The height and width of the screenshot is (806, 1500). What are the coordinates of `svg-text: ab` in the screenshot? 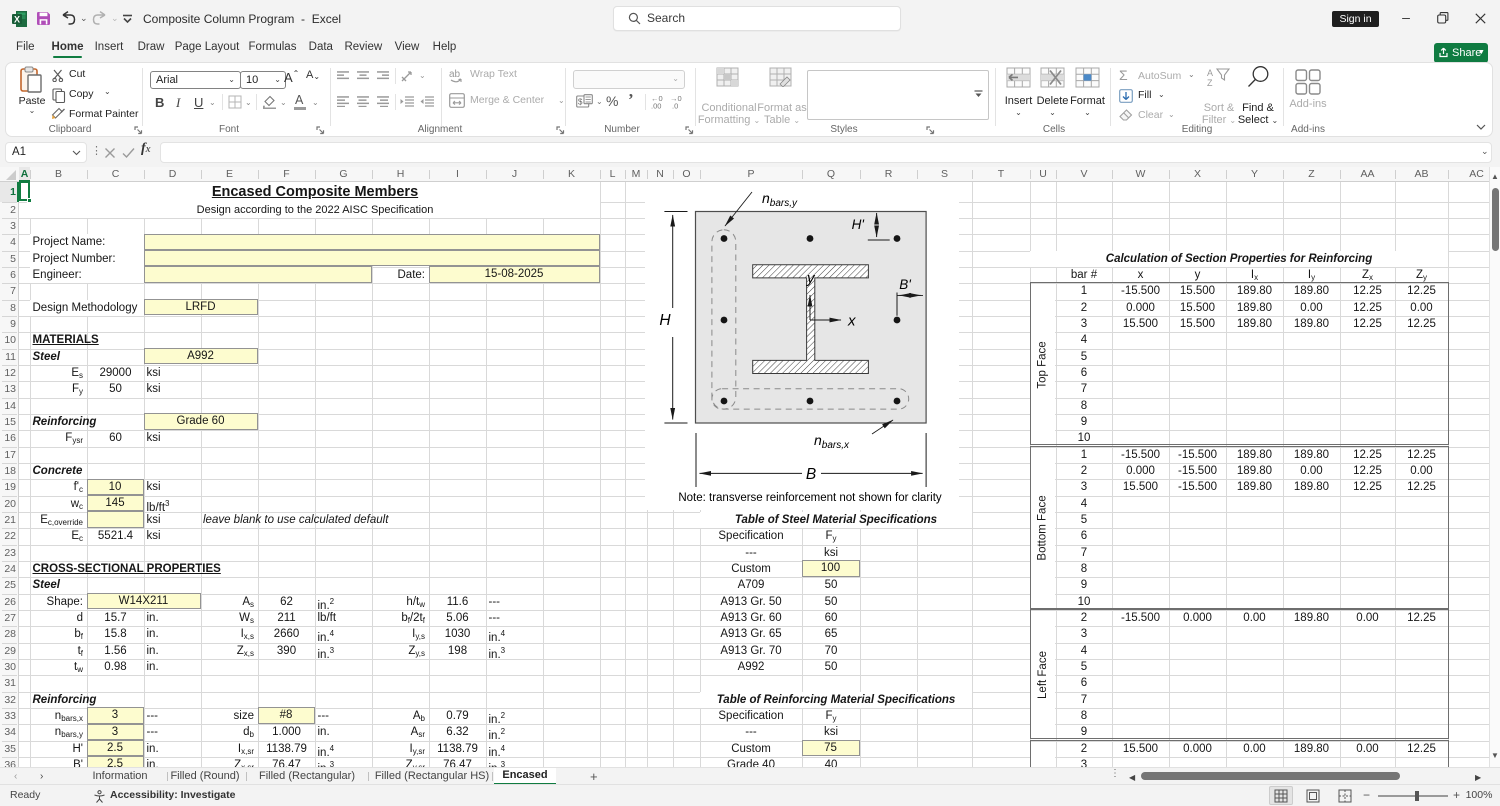 It's located at (455, 74).